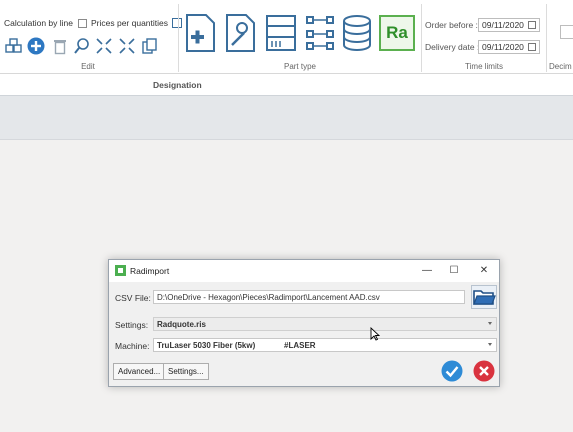 The height and width of the screenshot is (432, 573). I want to click on copy-docs-icon, so click(150, 46).